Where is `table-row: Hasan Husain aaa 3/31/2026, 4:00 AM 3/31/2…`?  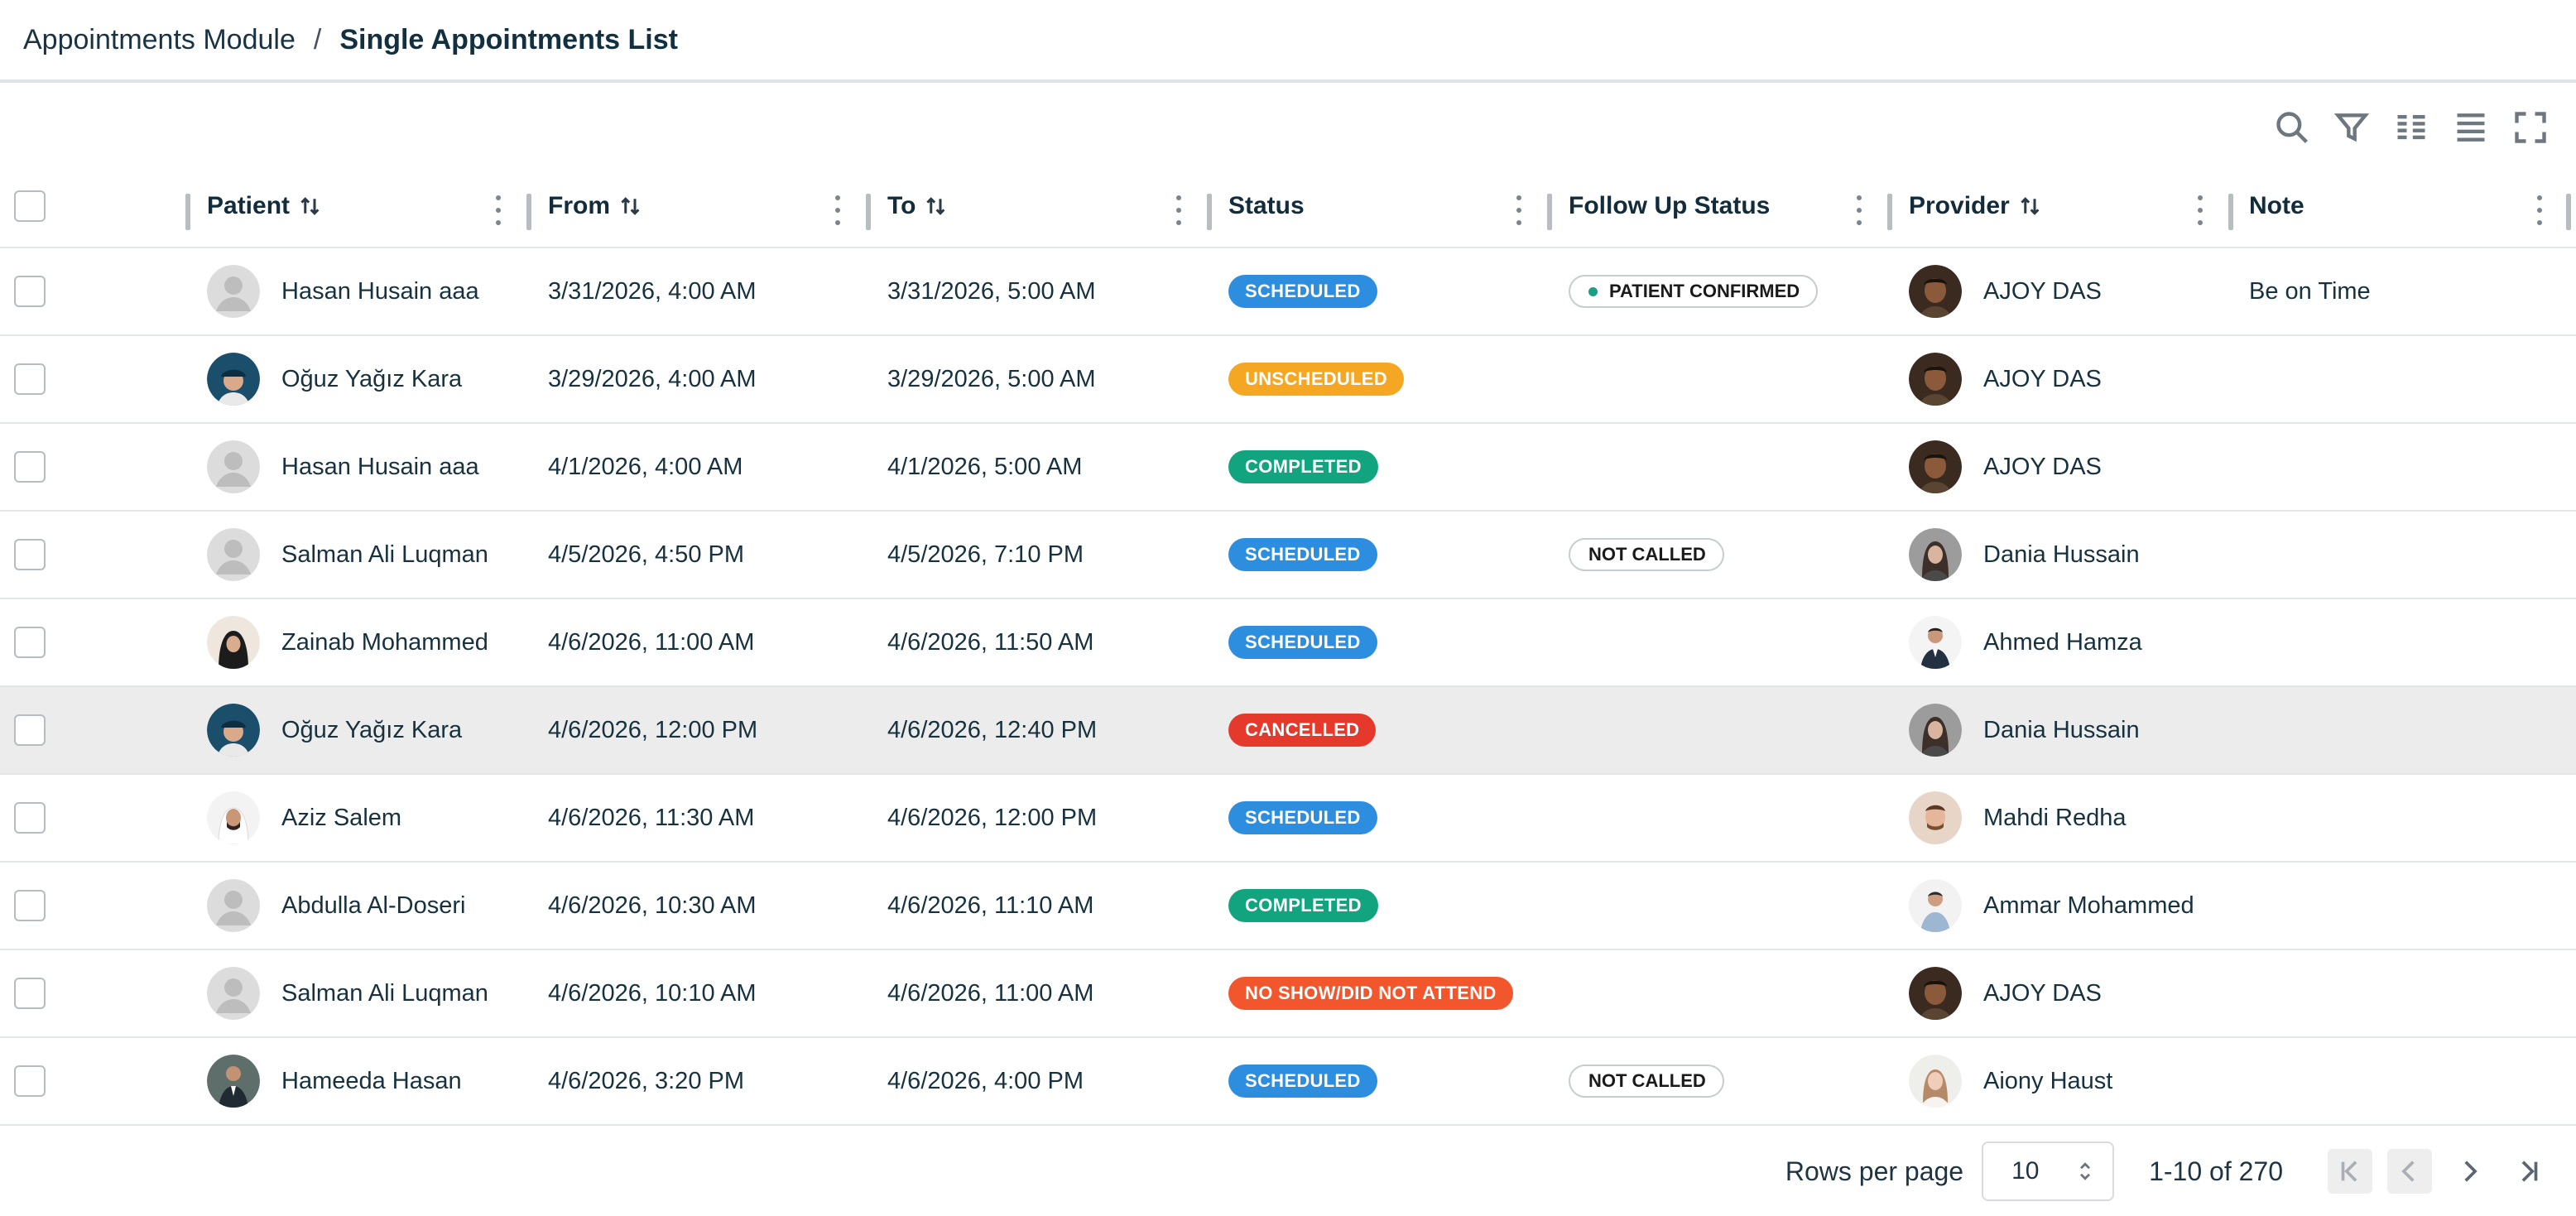 table-row: Hasan Husain aaa 3/31/2026, 4:00 AM 3/31/2… is located at coordinates (1288, 292).